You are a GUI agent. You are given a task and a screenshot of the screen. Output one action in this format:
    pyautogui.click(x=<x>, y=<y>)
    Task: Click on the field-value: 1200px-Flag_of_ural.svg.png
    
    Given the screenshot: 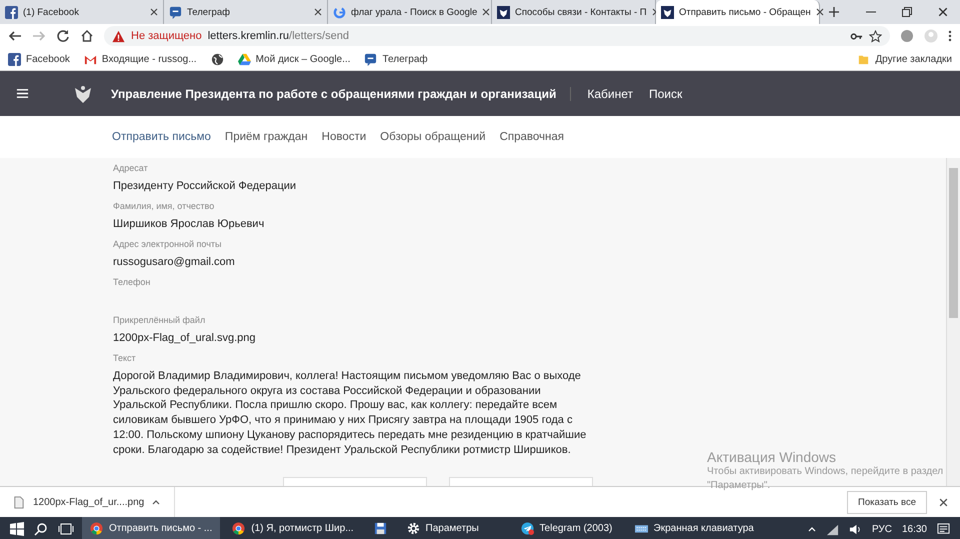 What is the action you would take?
    pyautogui.click(x=184, y=338)
    